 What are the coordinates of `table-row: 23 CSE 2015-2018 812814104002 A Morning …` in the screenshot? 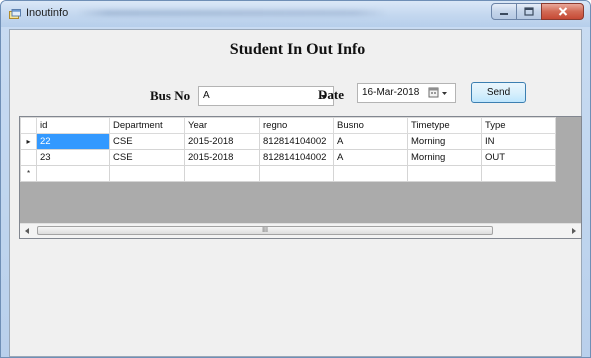 It's located at (288, 157).